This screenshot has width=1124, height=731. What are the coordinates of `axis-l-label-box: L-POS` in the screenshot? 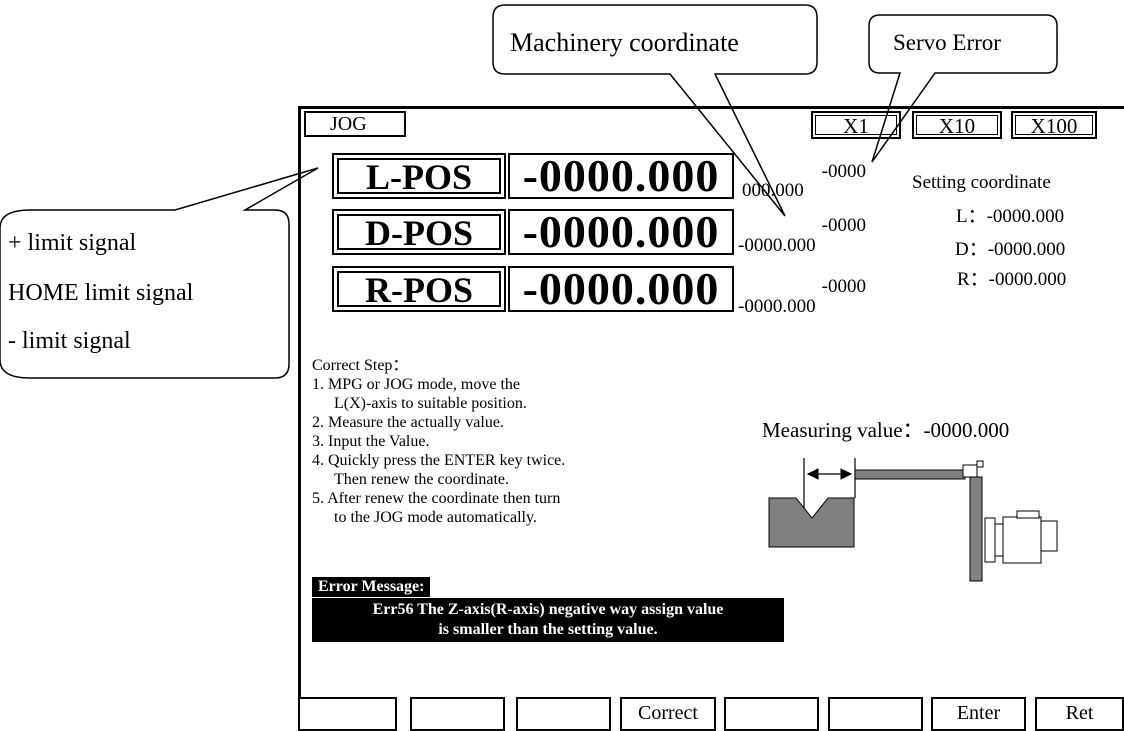 It's located at (419, 176).